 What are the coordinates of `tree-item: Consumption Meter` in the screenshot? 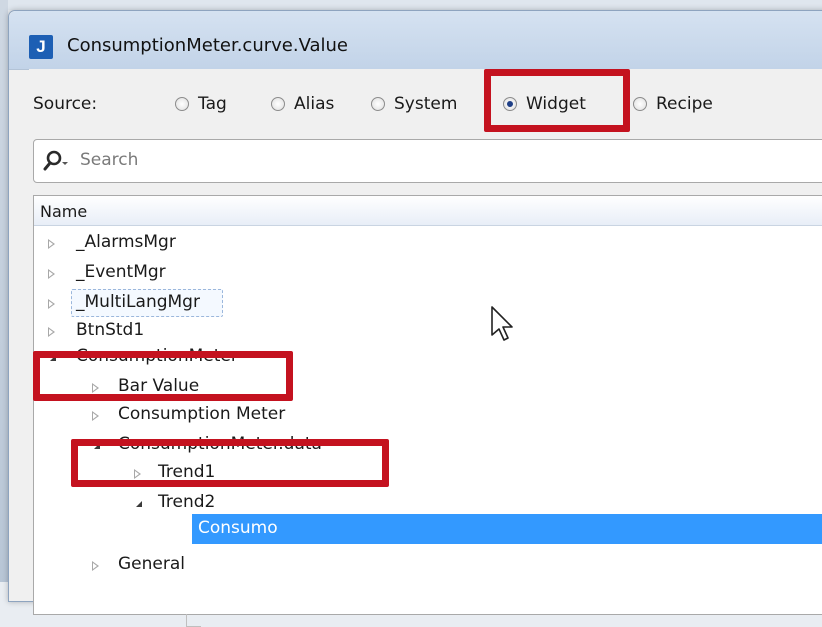 It's located at (428, 416).